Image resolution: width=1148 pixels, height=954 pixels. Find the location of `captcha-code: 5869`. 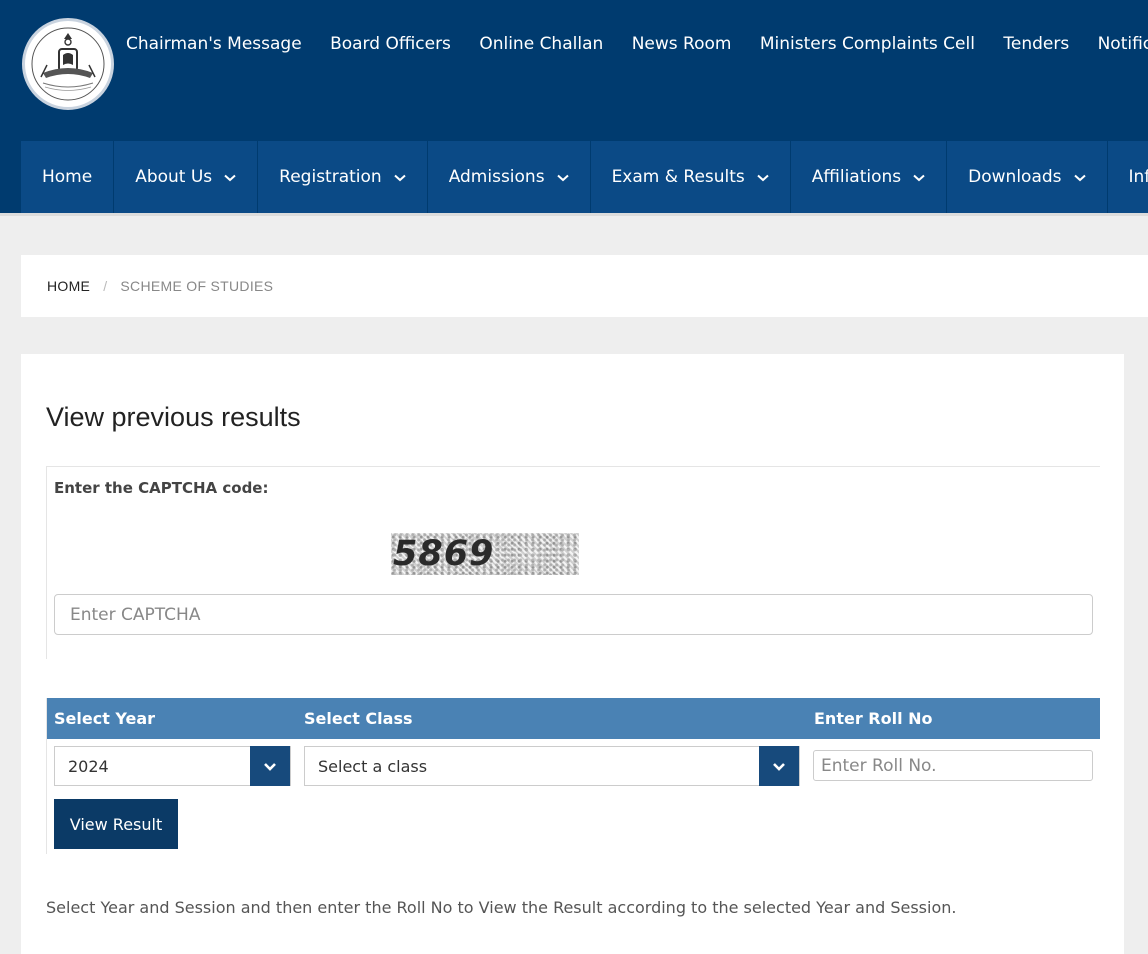

captcha-code: 5869 is located at coordinates (444, 554).